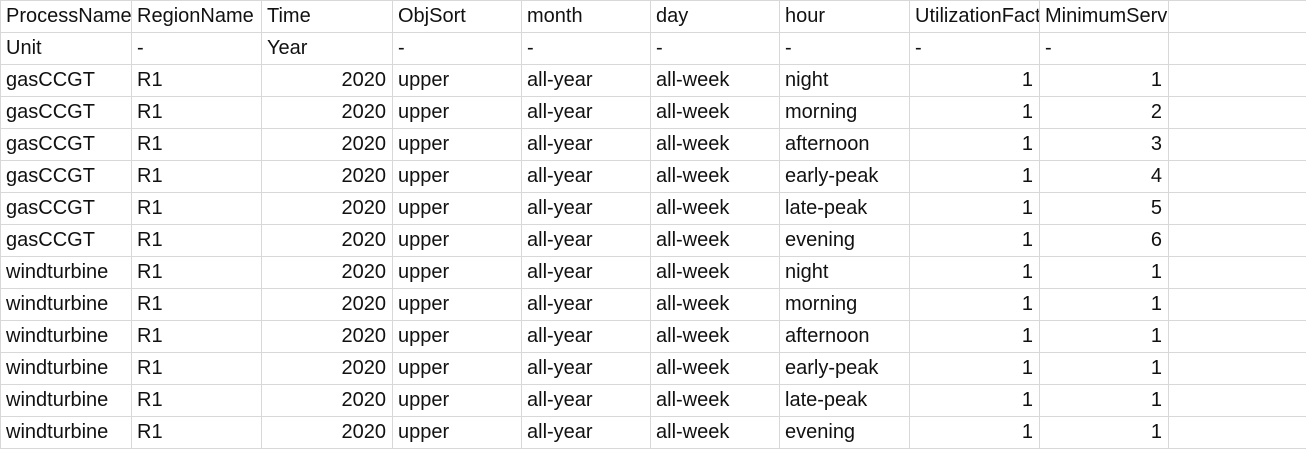  I want to click on cell-unit-6: -, so click(844, 48).